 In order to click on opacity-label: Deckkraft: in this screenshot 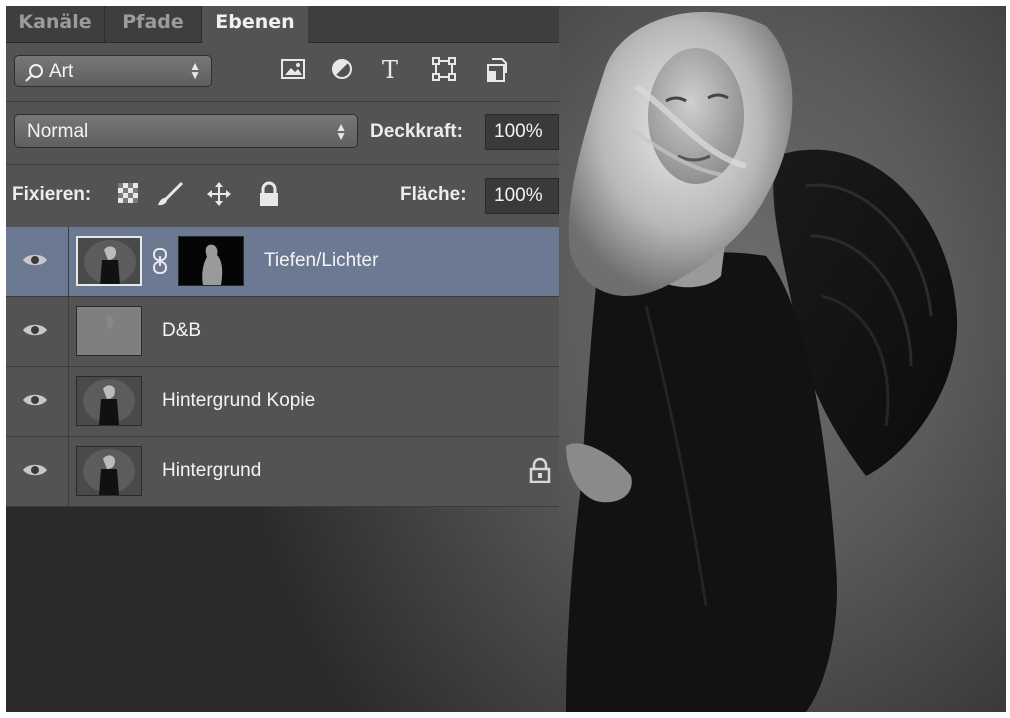, I will do `click(416, 131)`.